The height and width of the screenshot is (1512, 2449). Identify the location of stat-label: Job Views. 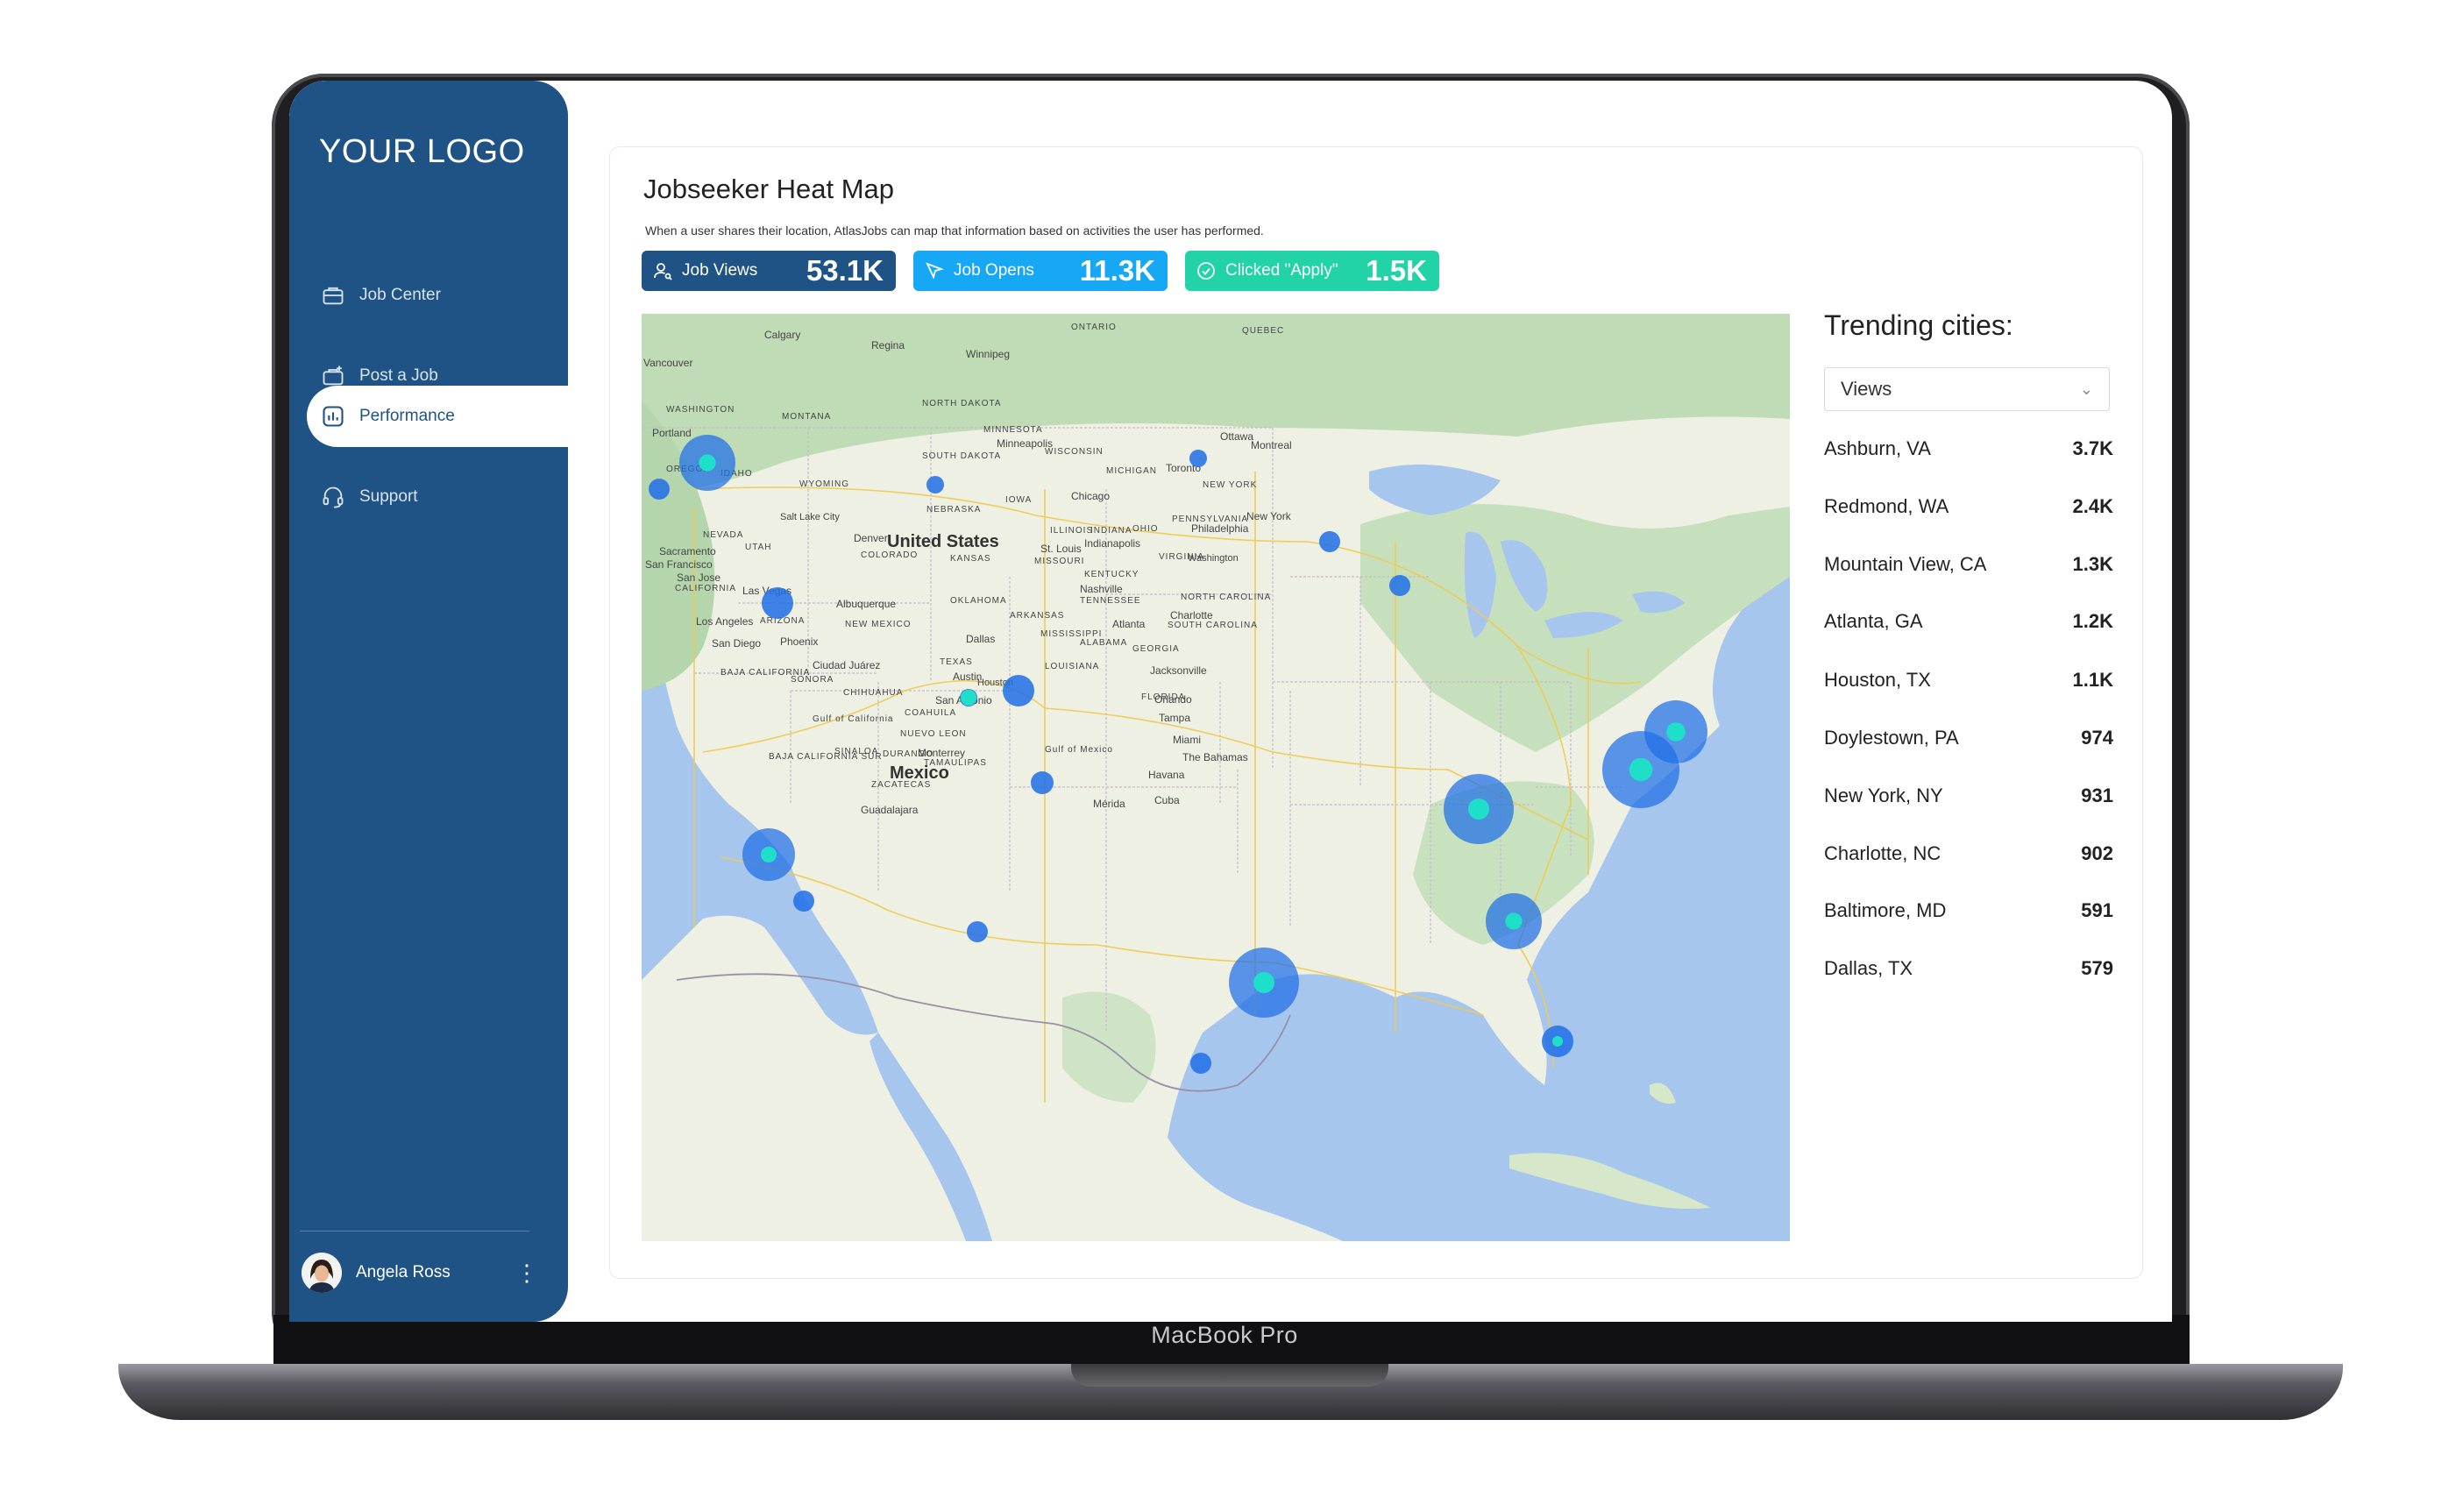
(720, 270).